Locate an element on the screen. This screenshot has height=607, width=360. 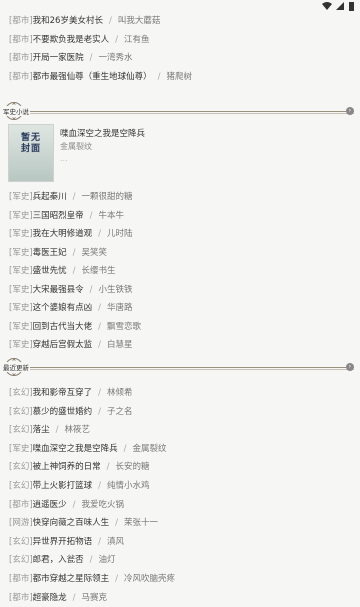
book-title: 带上火影打篮球 is located at coordinates (63, 486).